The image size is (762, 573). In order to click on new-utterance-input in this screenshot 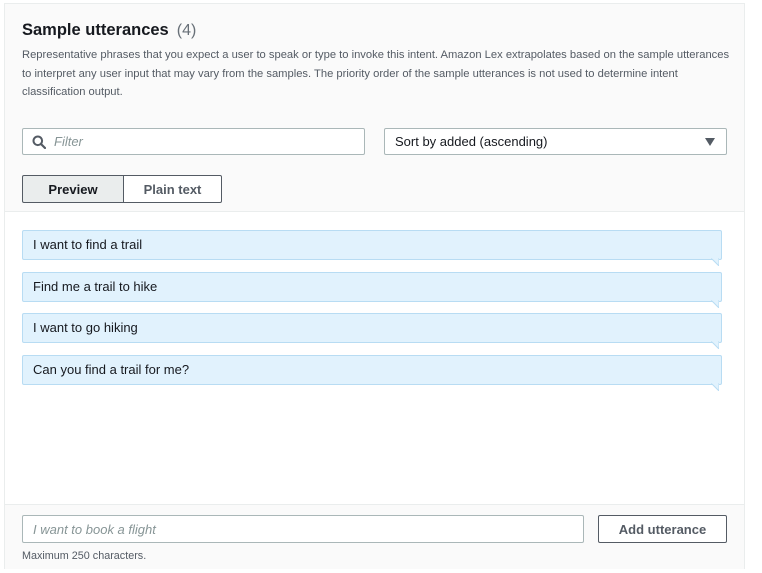, I will do `click(303, 529)`.